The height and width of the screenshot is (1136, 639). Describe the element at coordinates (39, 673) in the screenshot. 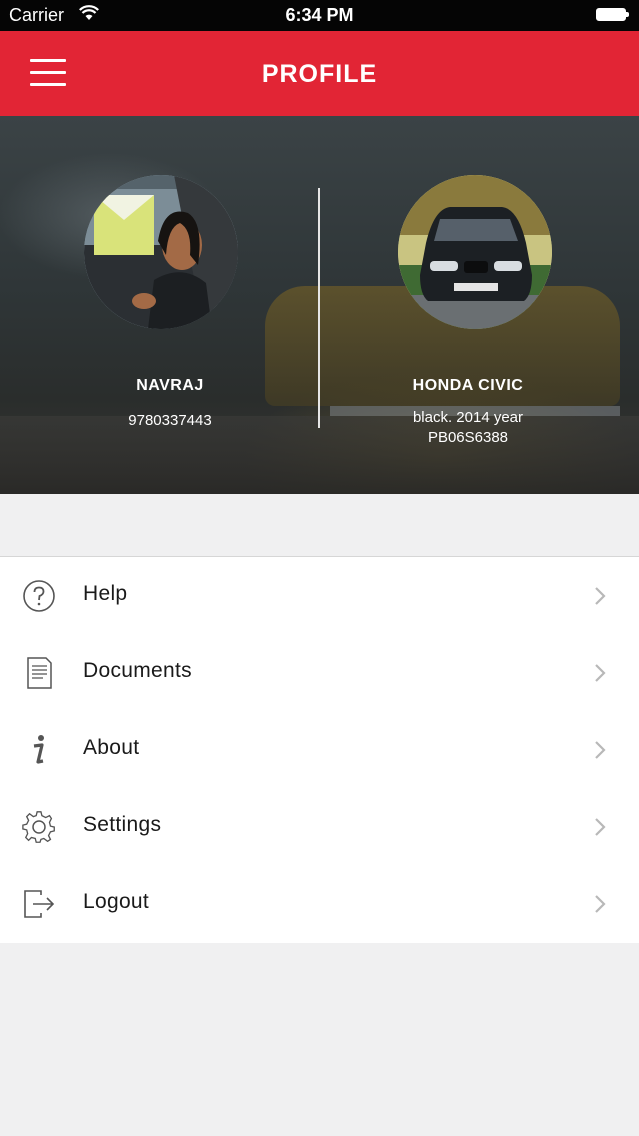

I see `document-icon` at that location.